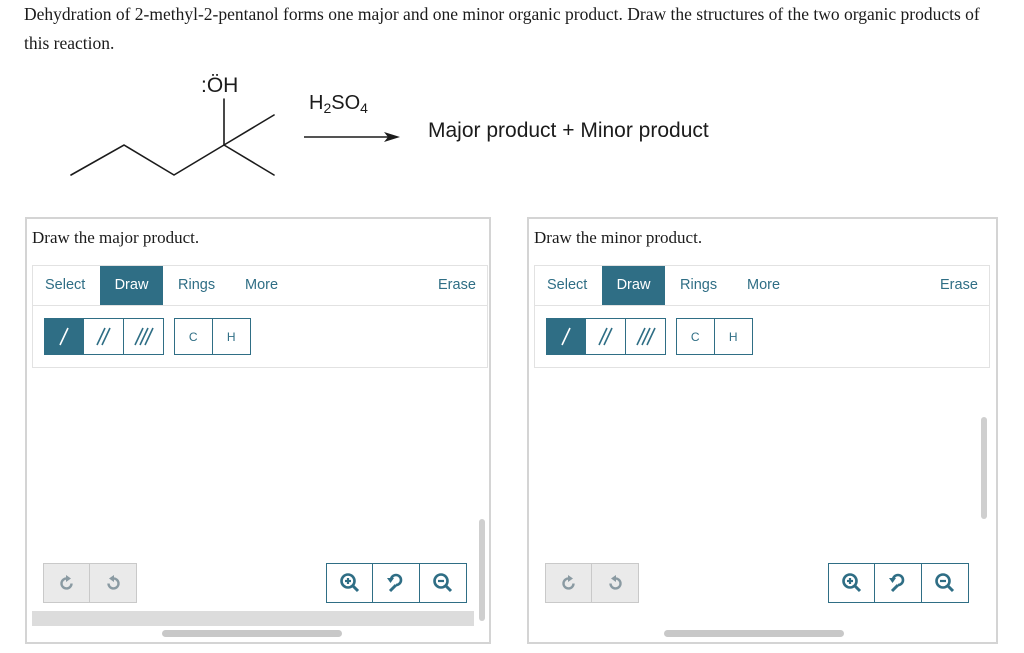  What do you see at coordinates (338, 104) in the screenshot?
I see `reagent-label: H2SO4` at bounding box center [338, 104].